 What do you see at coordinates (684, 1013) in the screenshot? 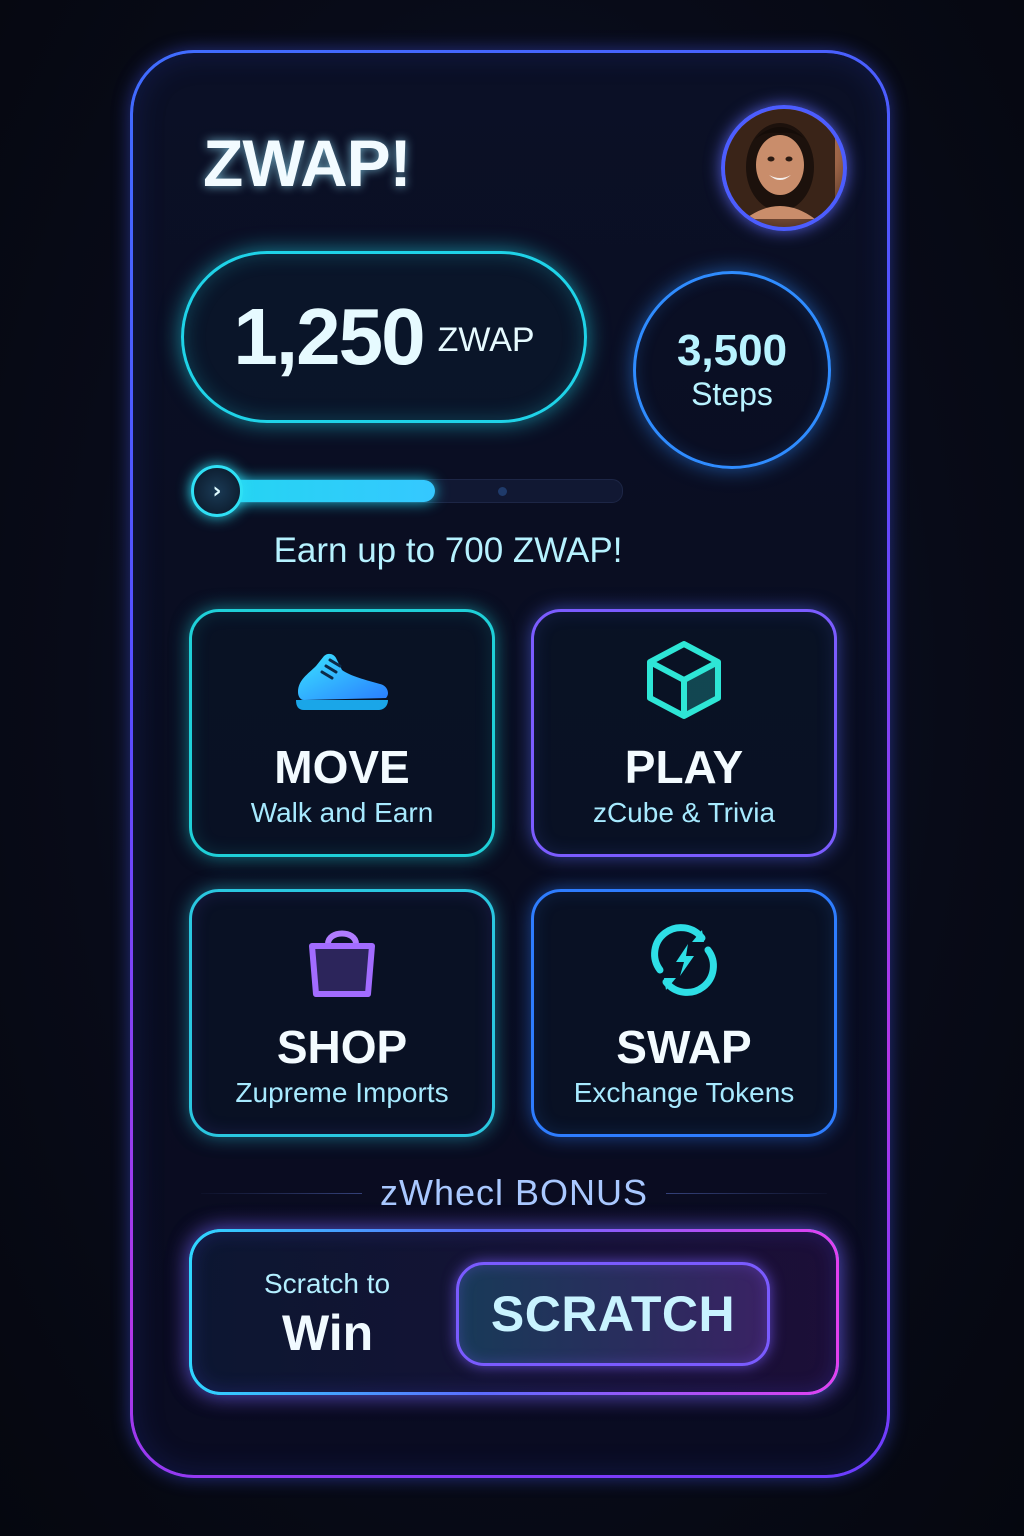
I see `swap-tile: SWAP Exchange Tokens` at bounding box center [684, 1013].